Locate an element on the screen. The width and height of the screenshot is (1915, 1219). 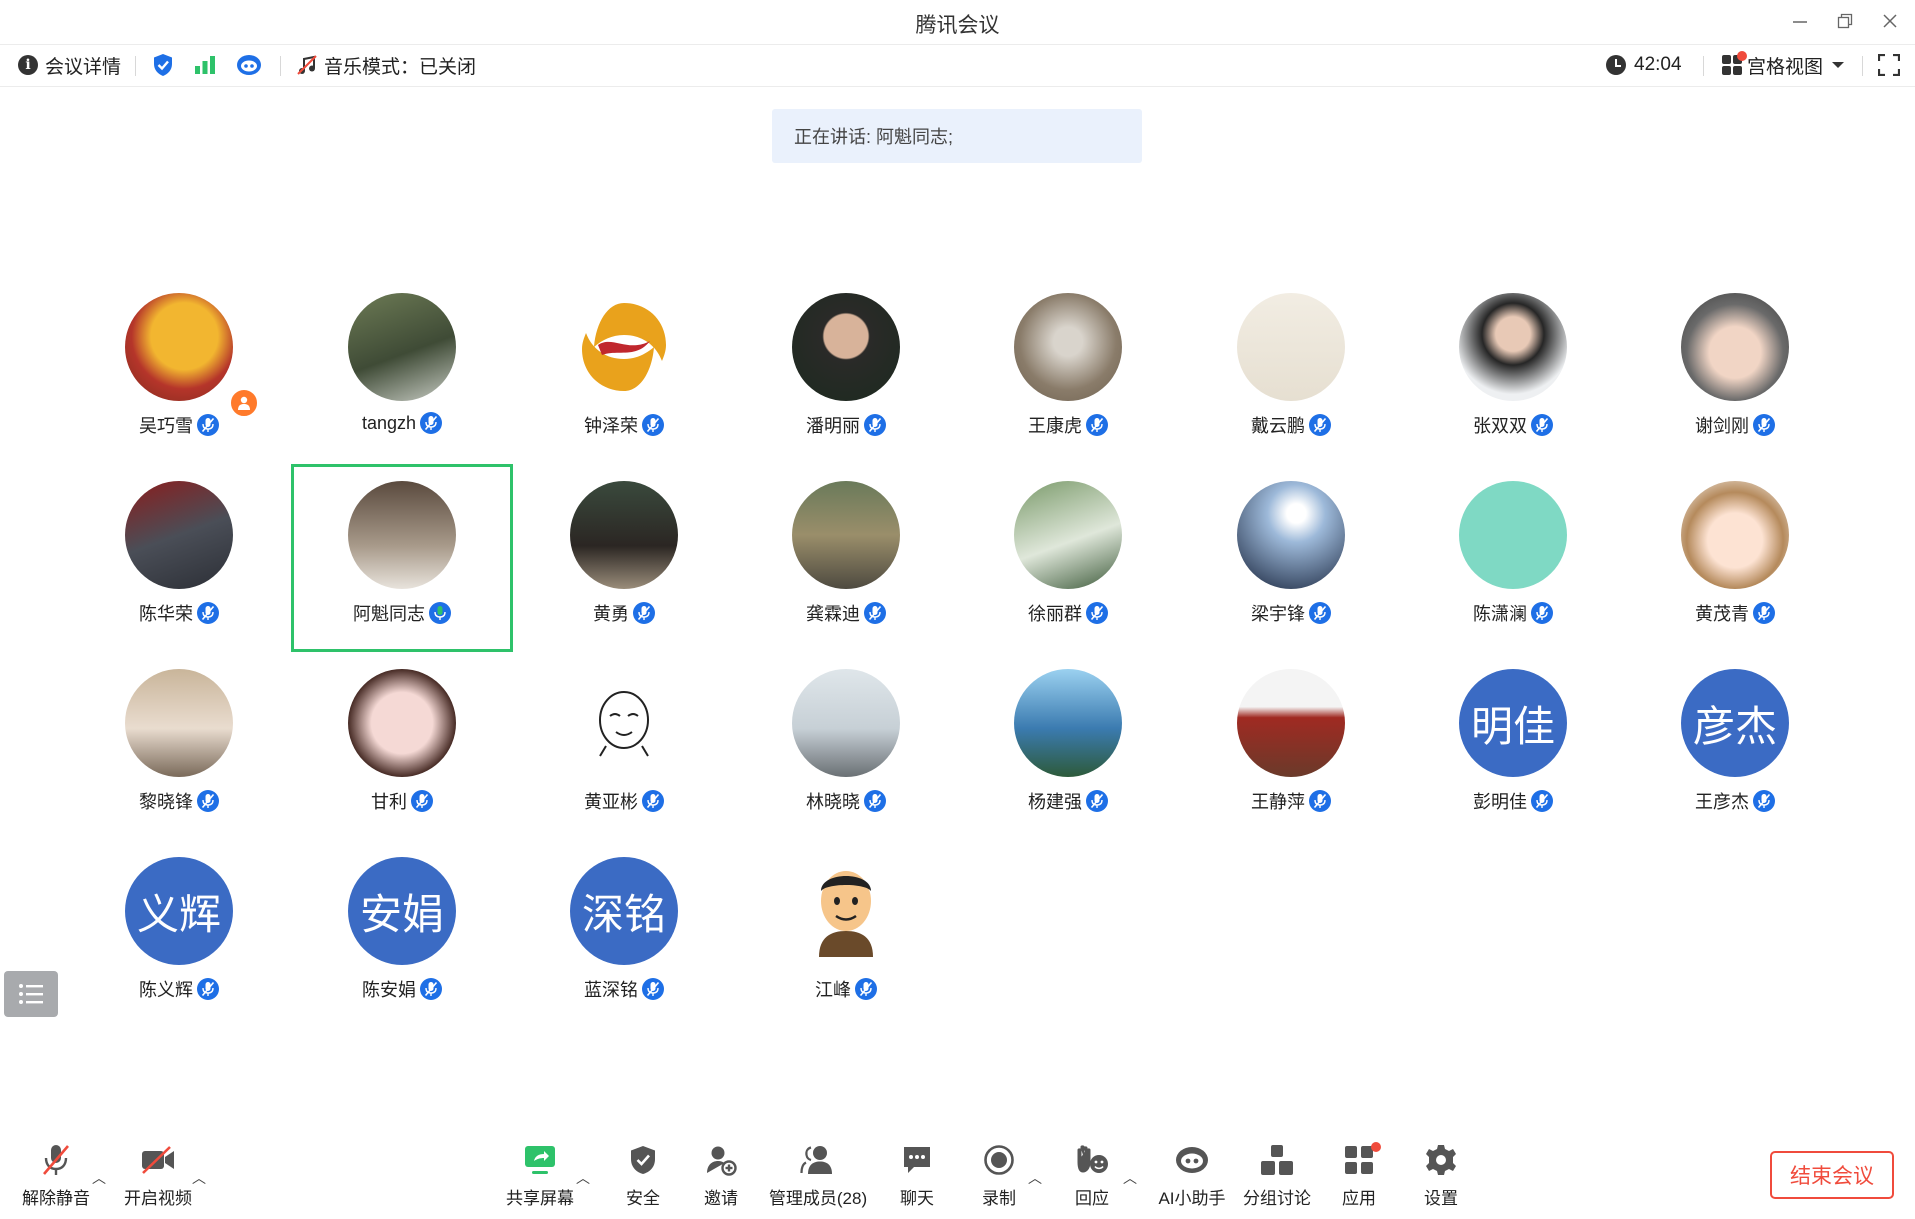
participant-tile: 张双双 is located at coordinates (1513, 370).